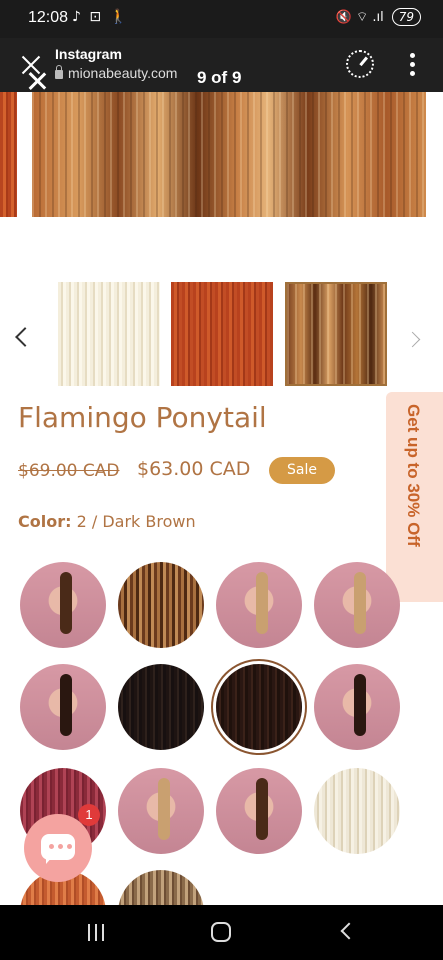 The image size is (443, 960). I want to click on navigation-bar, so click(221, 932).